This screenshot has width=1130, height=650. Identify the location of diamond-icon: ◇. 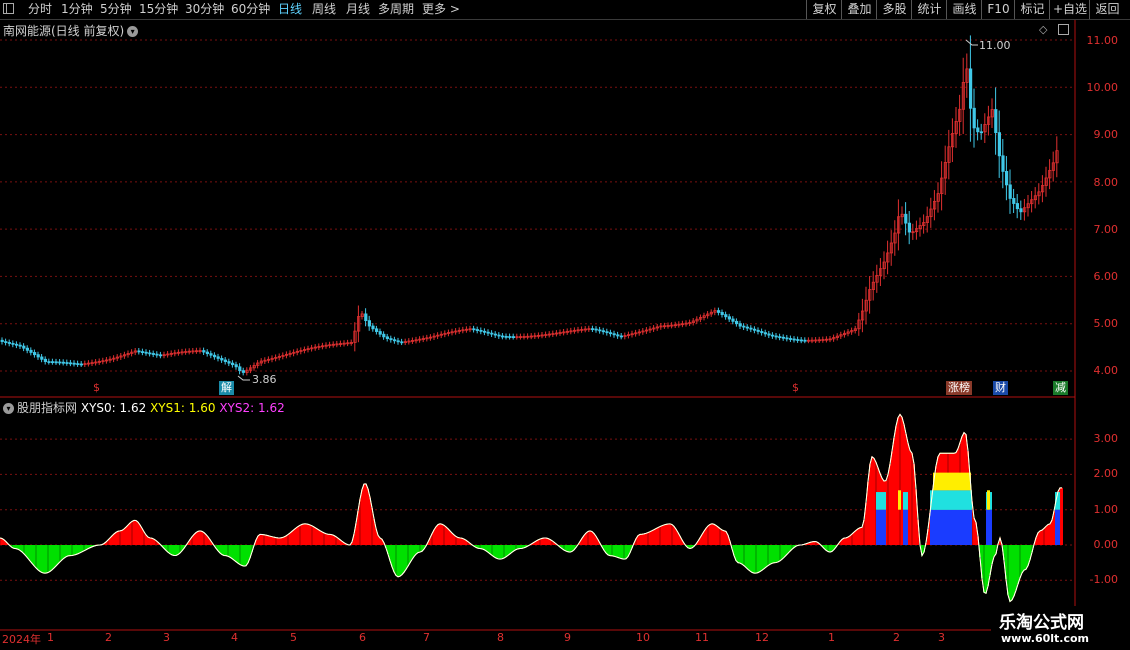
(1043, 29).